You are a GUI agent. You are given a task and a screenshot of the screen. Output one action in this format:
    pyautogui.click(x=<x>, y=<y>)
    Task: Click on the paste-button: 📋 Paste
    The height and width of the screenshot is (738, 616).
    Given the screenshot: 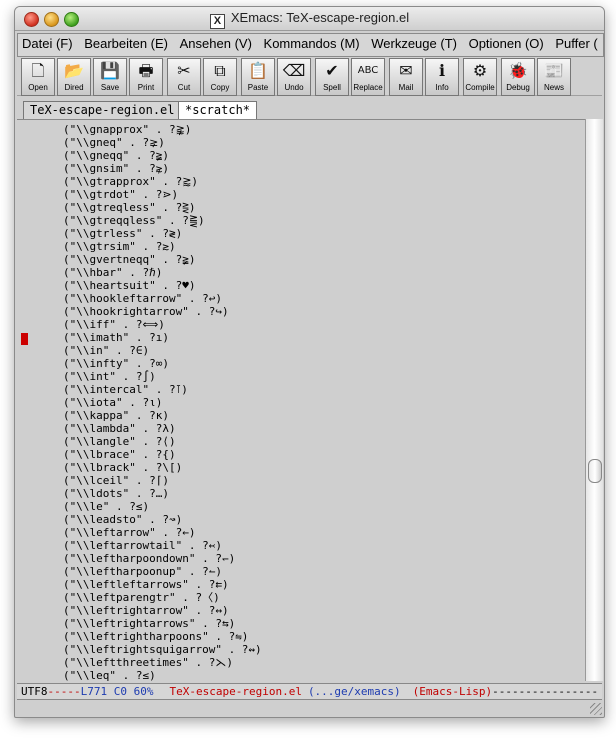 What is the action you would take?
    pyautogui.click(x=258, y=77)
    